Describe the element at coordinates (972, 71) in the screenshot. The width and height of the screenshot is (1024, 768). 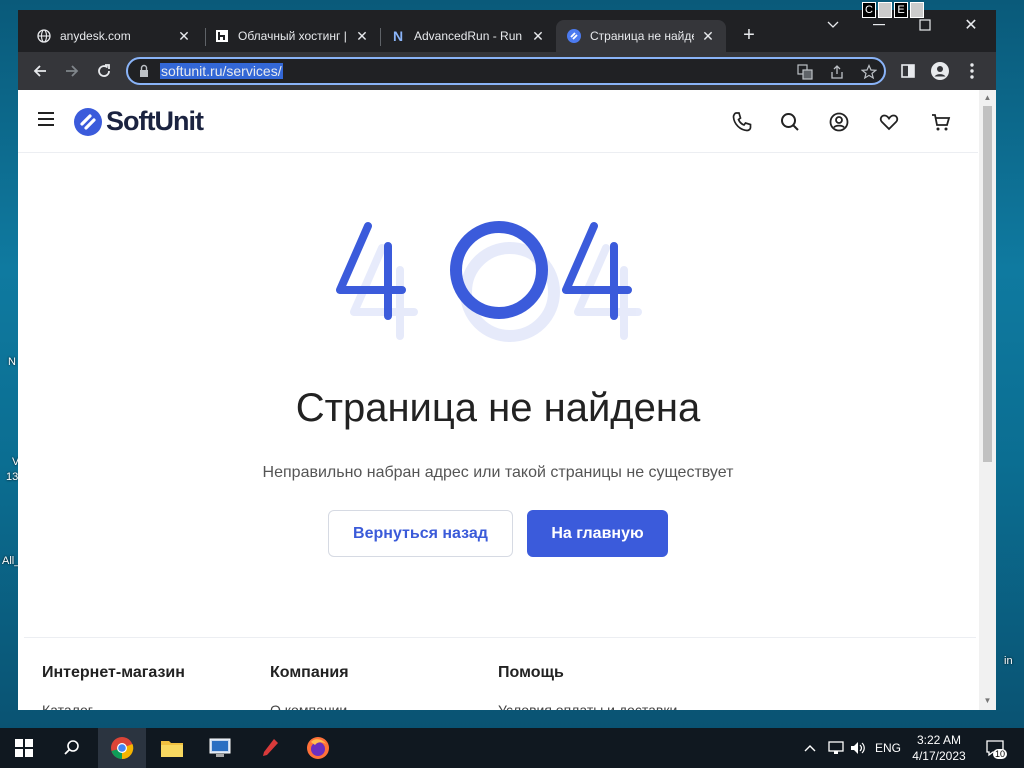
I see `menu-kebab-icon` at that location.